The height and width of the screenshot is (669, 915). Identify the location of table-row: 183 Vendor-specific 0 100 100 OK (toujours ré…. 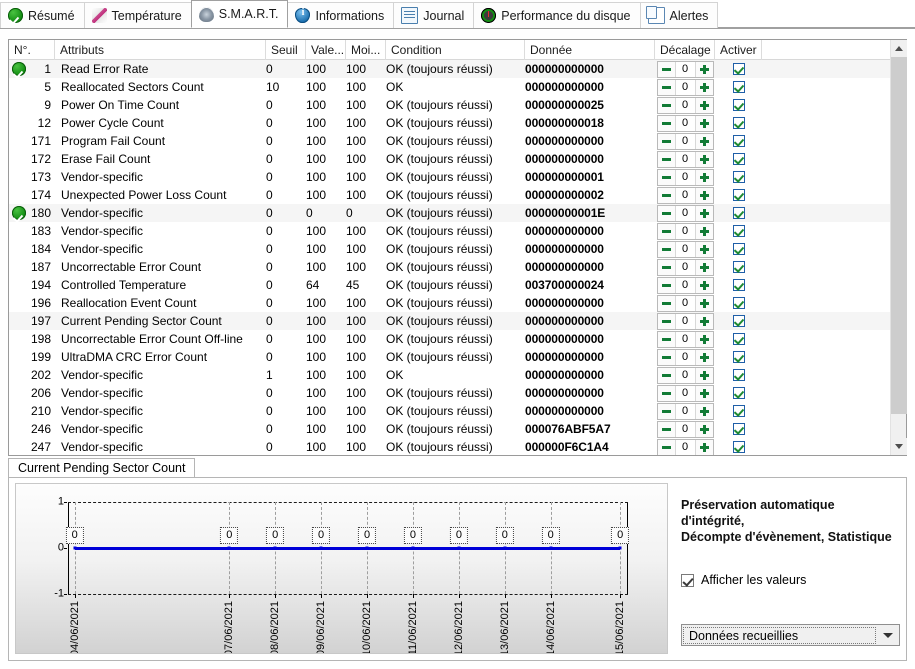
(457, 231).